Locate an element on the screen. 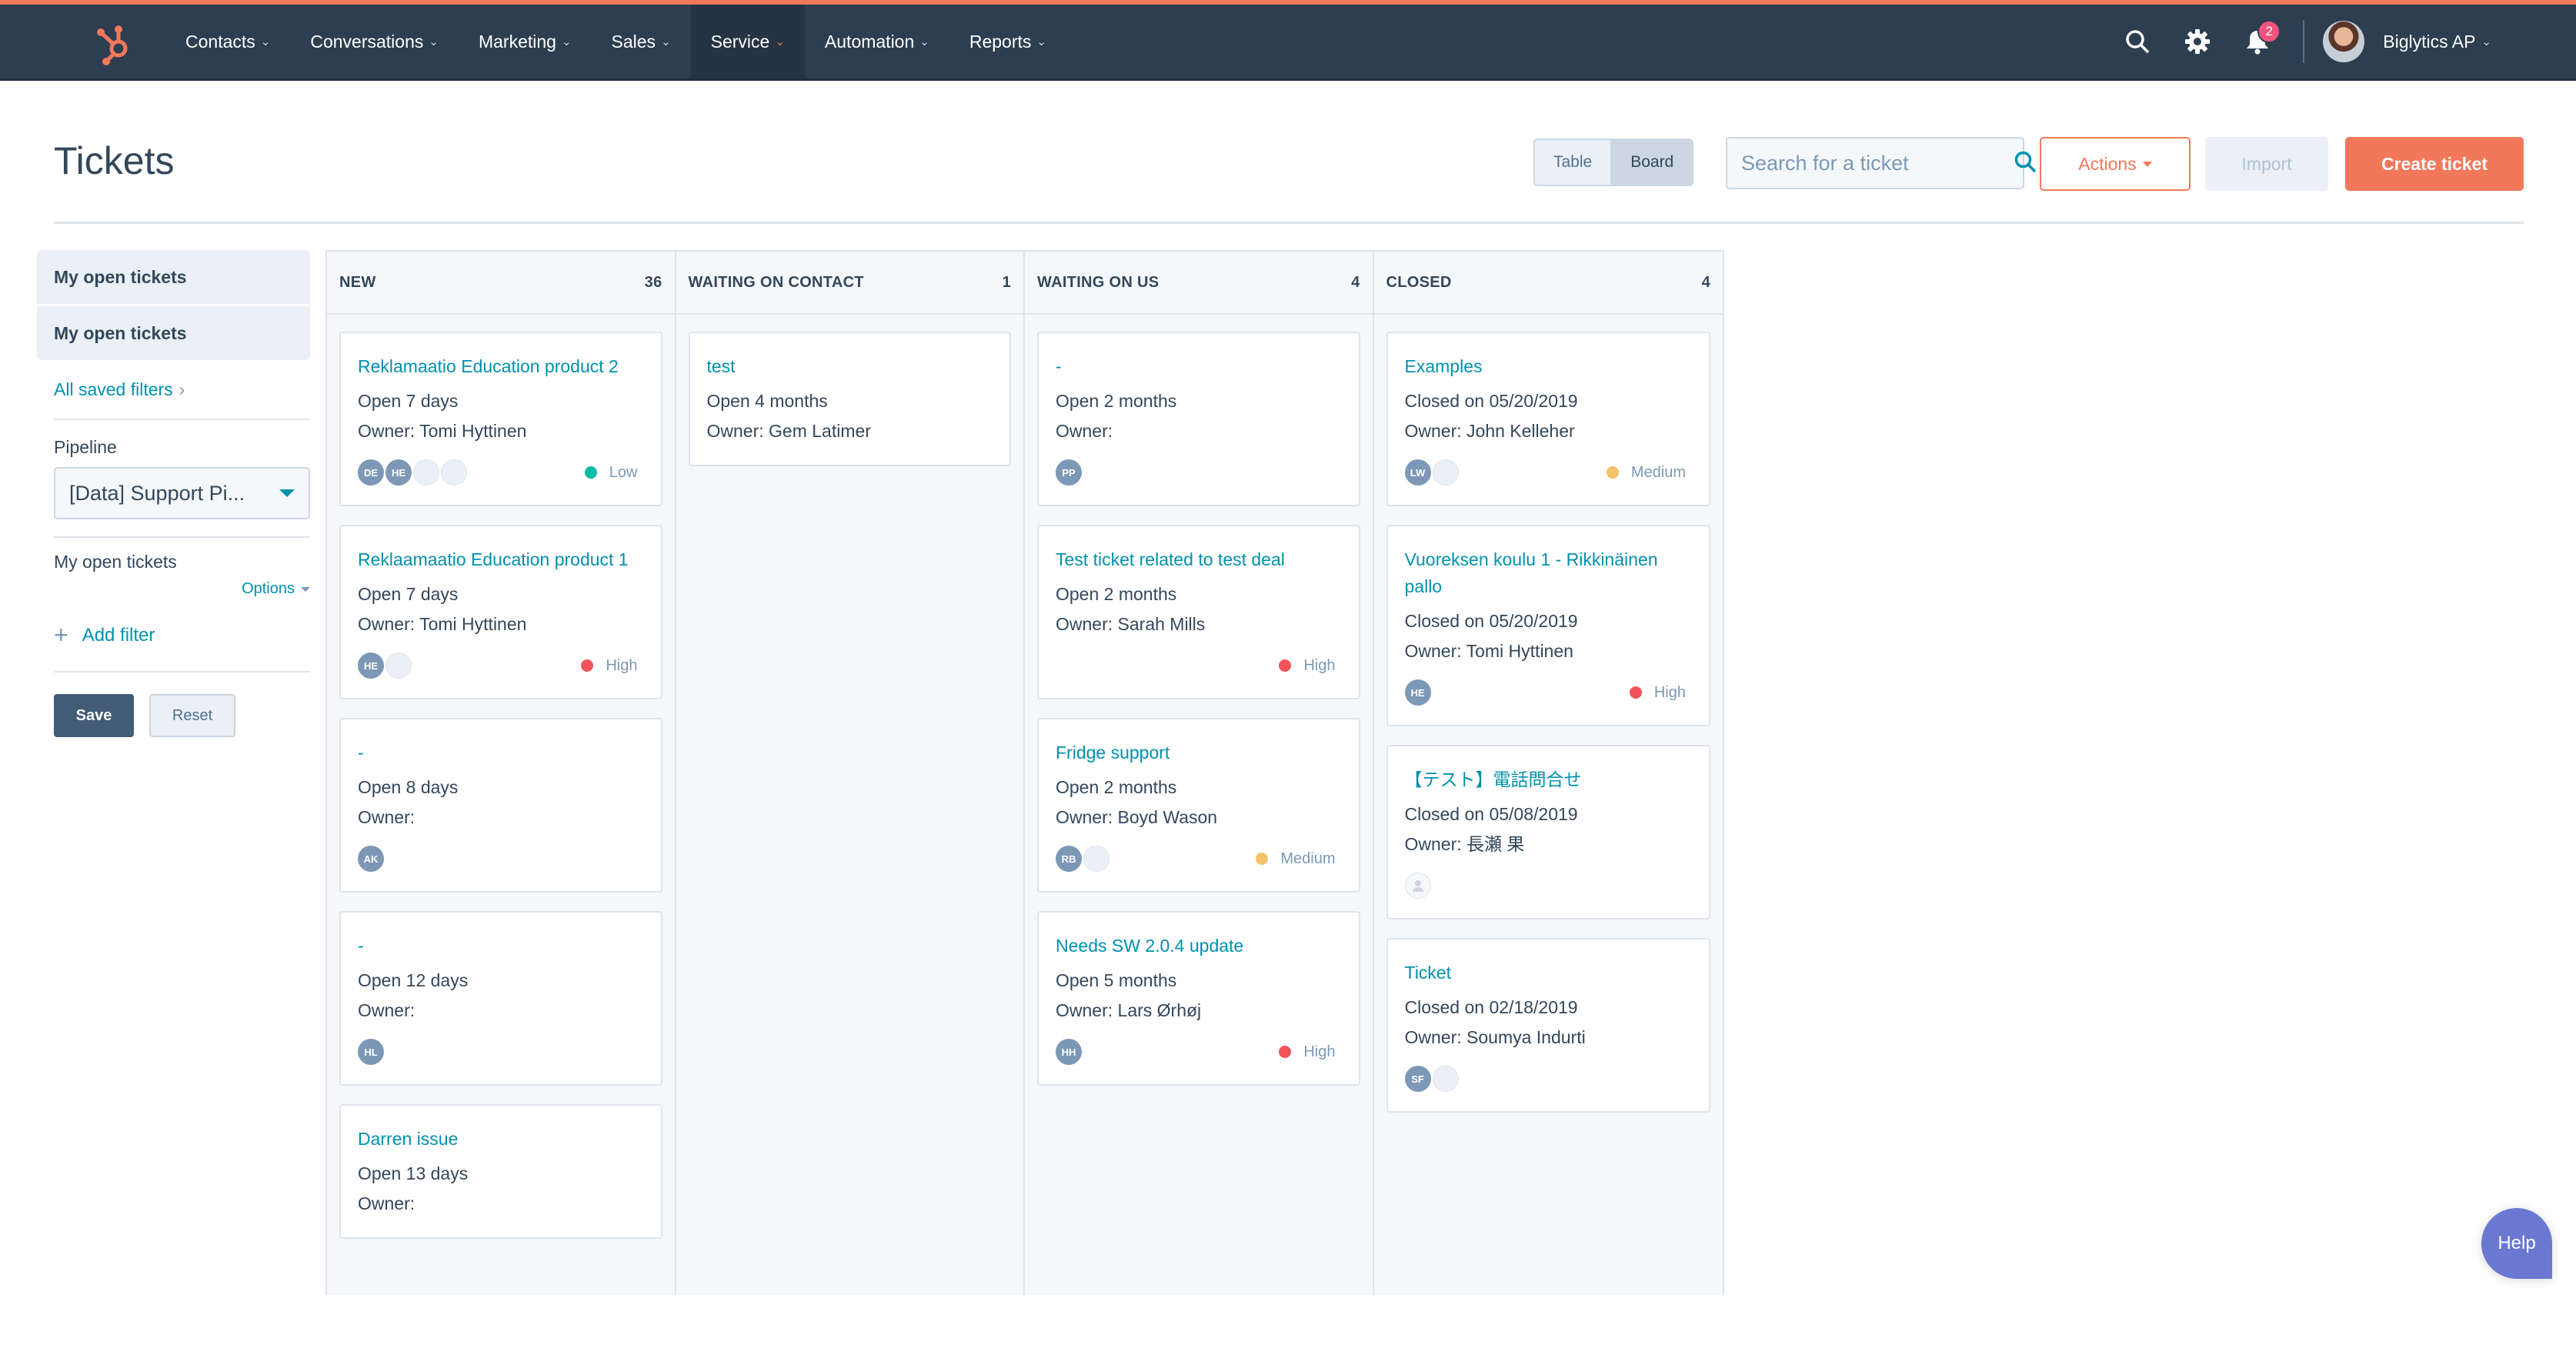  ticket-footer: LW Medium is located at coordinates (1549, 472).